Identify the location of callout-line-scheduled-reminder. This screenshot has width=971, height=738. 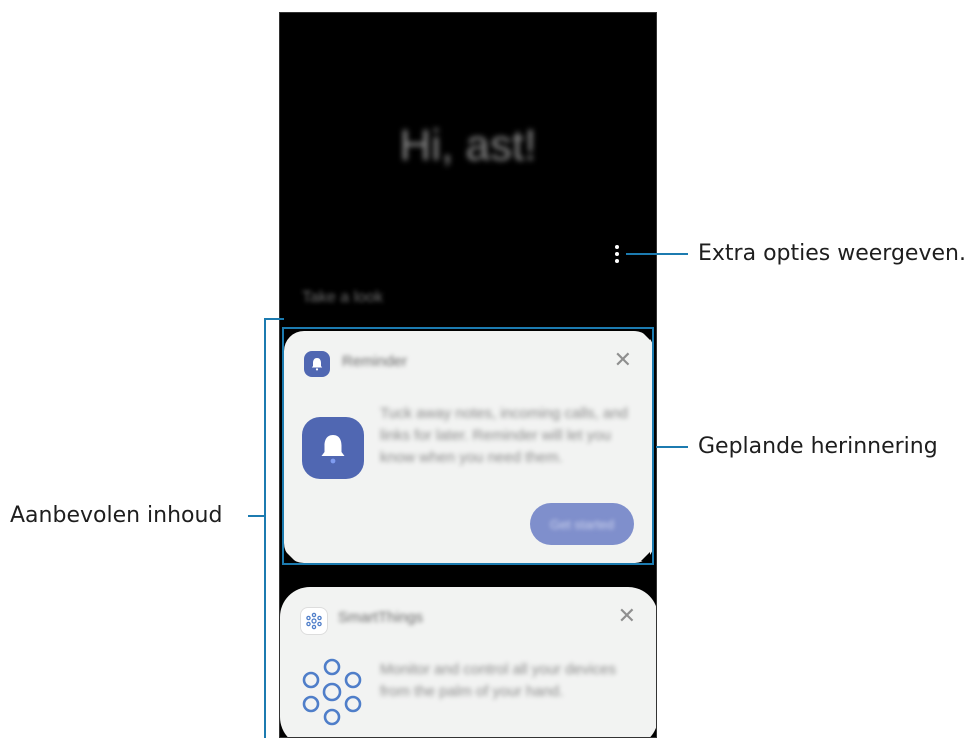
(672, 447).